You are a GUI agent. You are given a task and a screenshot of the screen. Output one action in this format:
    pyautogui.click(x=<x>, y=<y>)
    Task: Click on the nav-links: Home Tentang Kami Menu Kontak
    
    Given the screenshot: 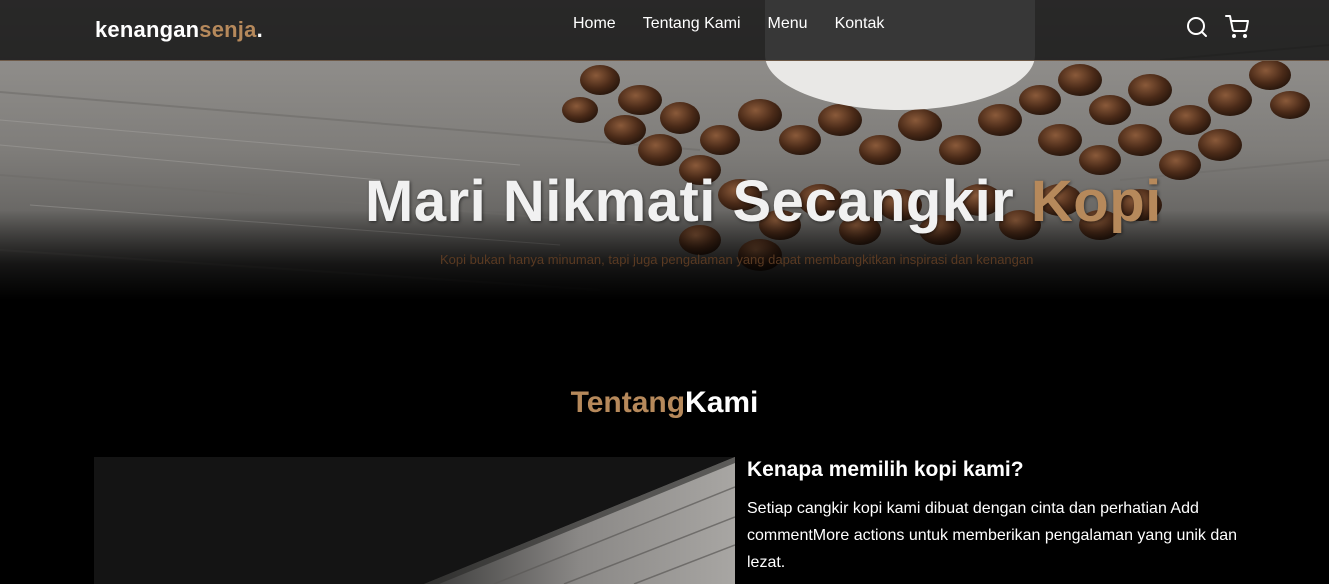 What is the action you would take?
    pyautogui.click(x=742, y=24)
    